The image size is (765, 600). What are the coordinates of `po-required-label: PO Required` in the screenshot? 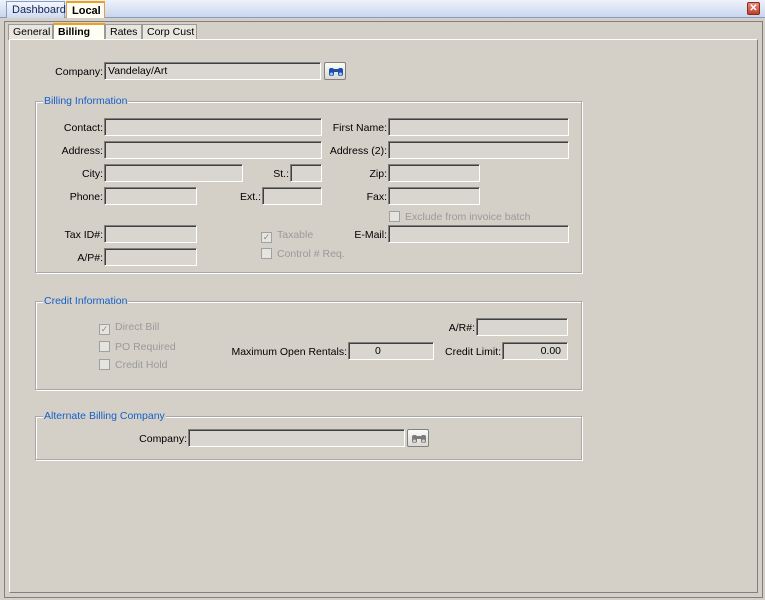 It's located at (145, 347).